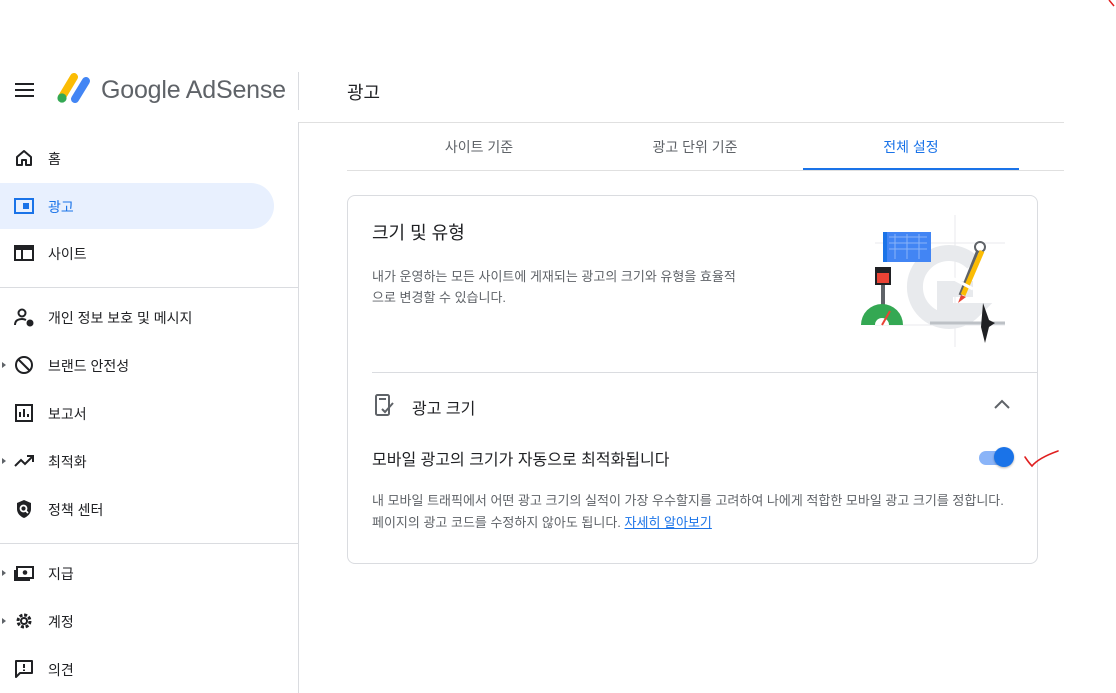 Image resolution: width=1116 pixels, height=693 pixels. I want to click on sidebar-item-label: 계정, so click(61, 622).